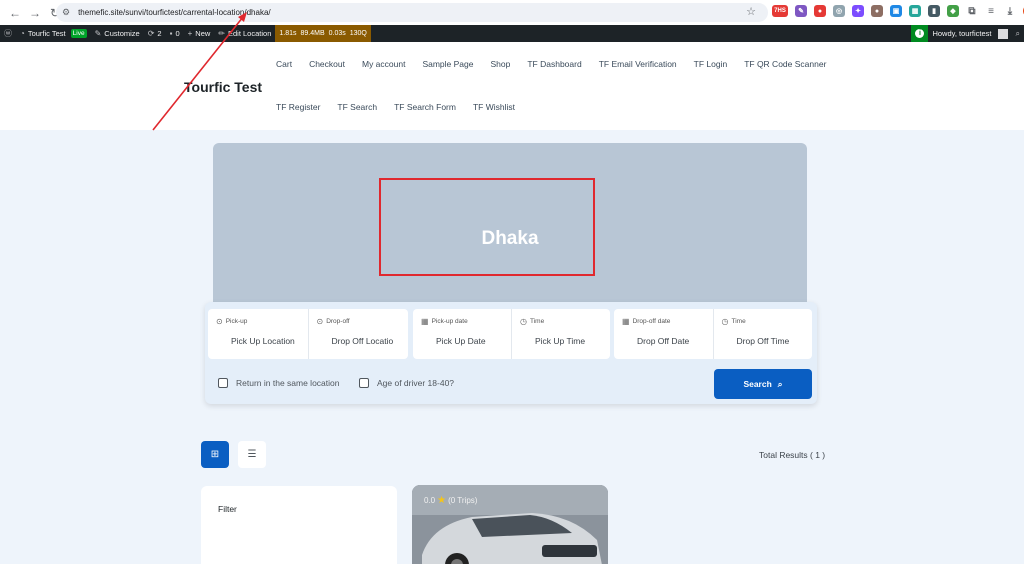 The width and height of the screenshot is (1024, 564). Describe the element at coordinates (223, 383) in the screenshot. I see `return-same-location-checkbox` at that location.